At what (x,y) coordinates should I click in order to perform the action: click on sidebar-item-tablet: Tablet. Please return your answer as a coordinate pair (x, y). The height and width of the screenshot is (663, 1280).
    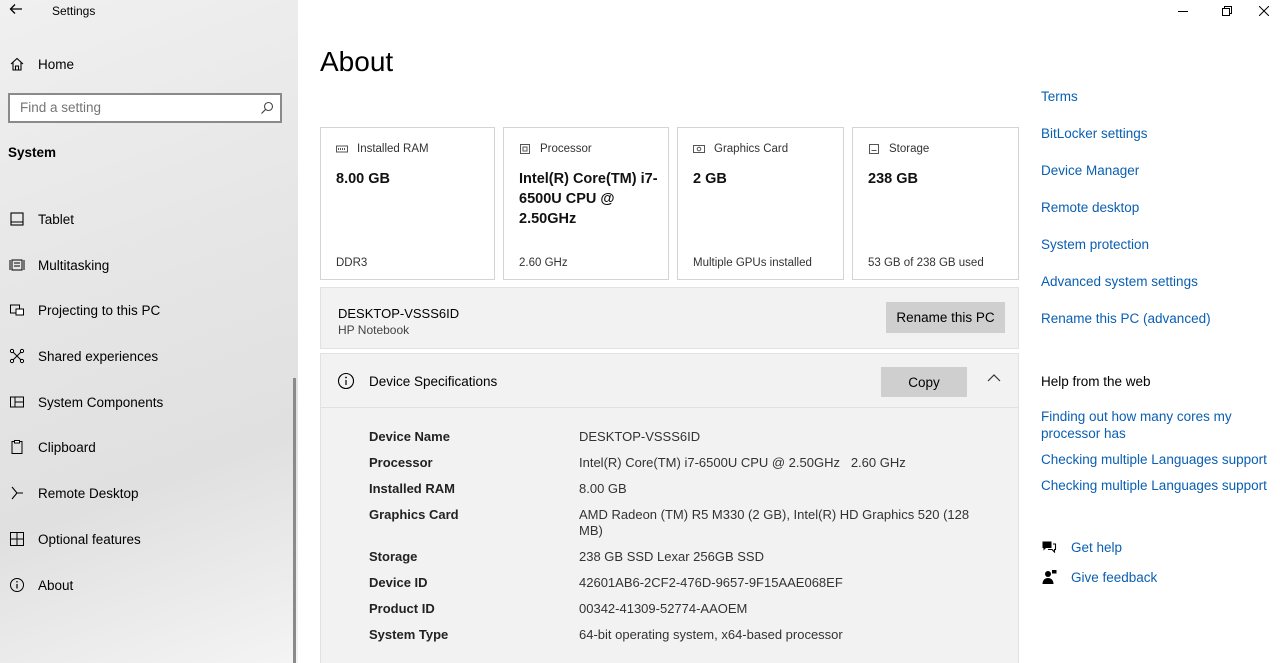
    Looking at the image, I should click on (149, 219).